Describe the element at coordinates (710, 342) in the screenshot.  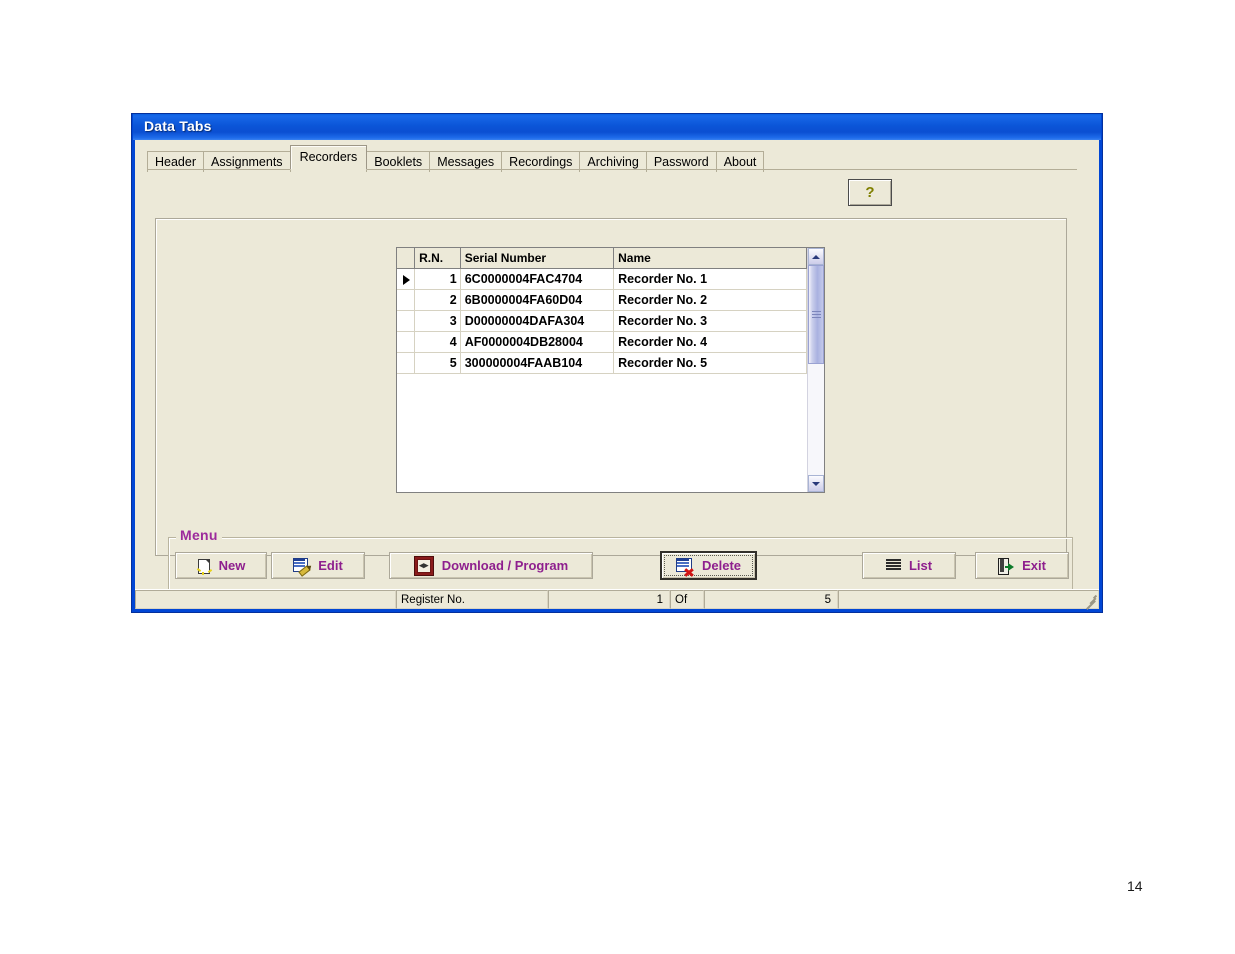
I see `cell-name: Recorder No. 4` at that location.